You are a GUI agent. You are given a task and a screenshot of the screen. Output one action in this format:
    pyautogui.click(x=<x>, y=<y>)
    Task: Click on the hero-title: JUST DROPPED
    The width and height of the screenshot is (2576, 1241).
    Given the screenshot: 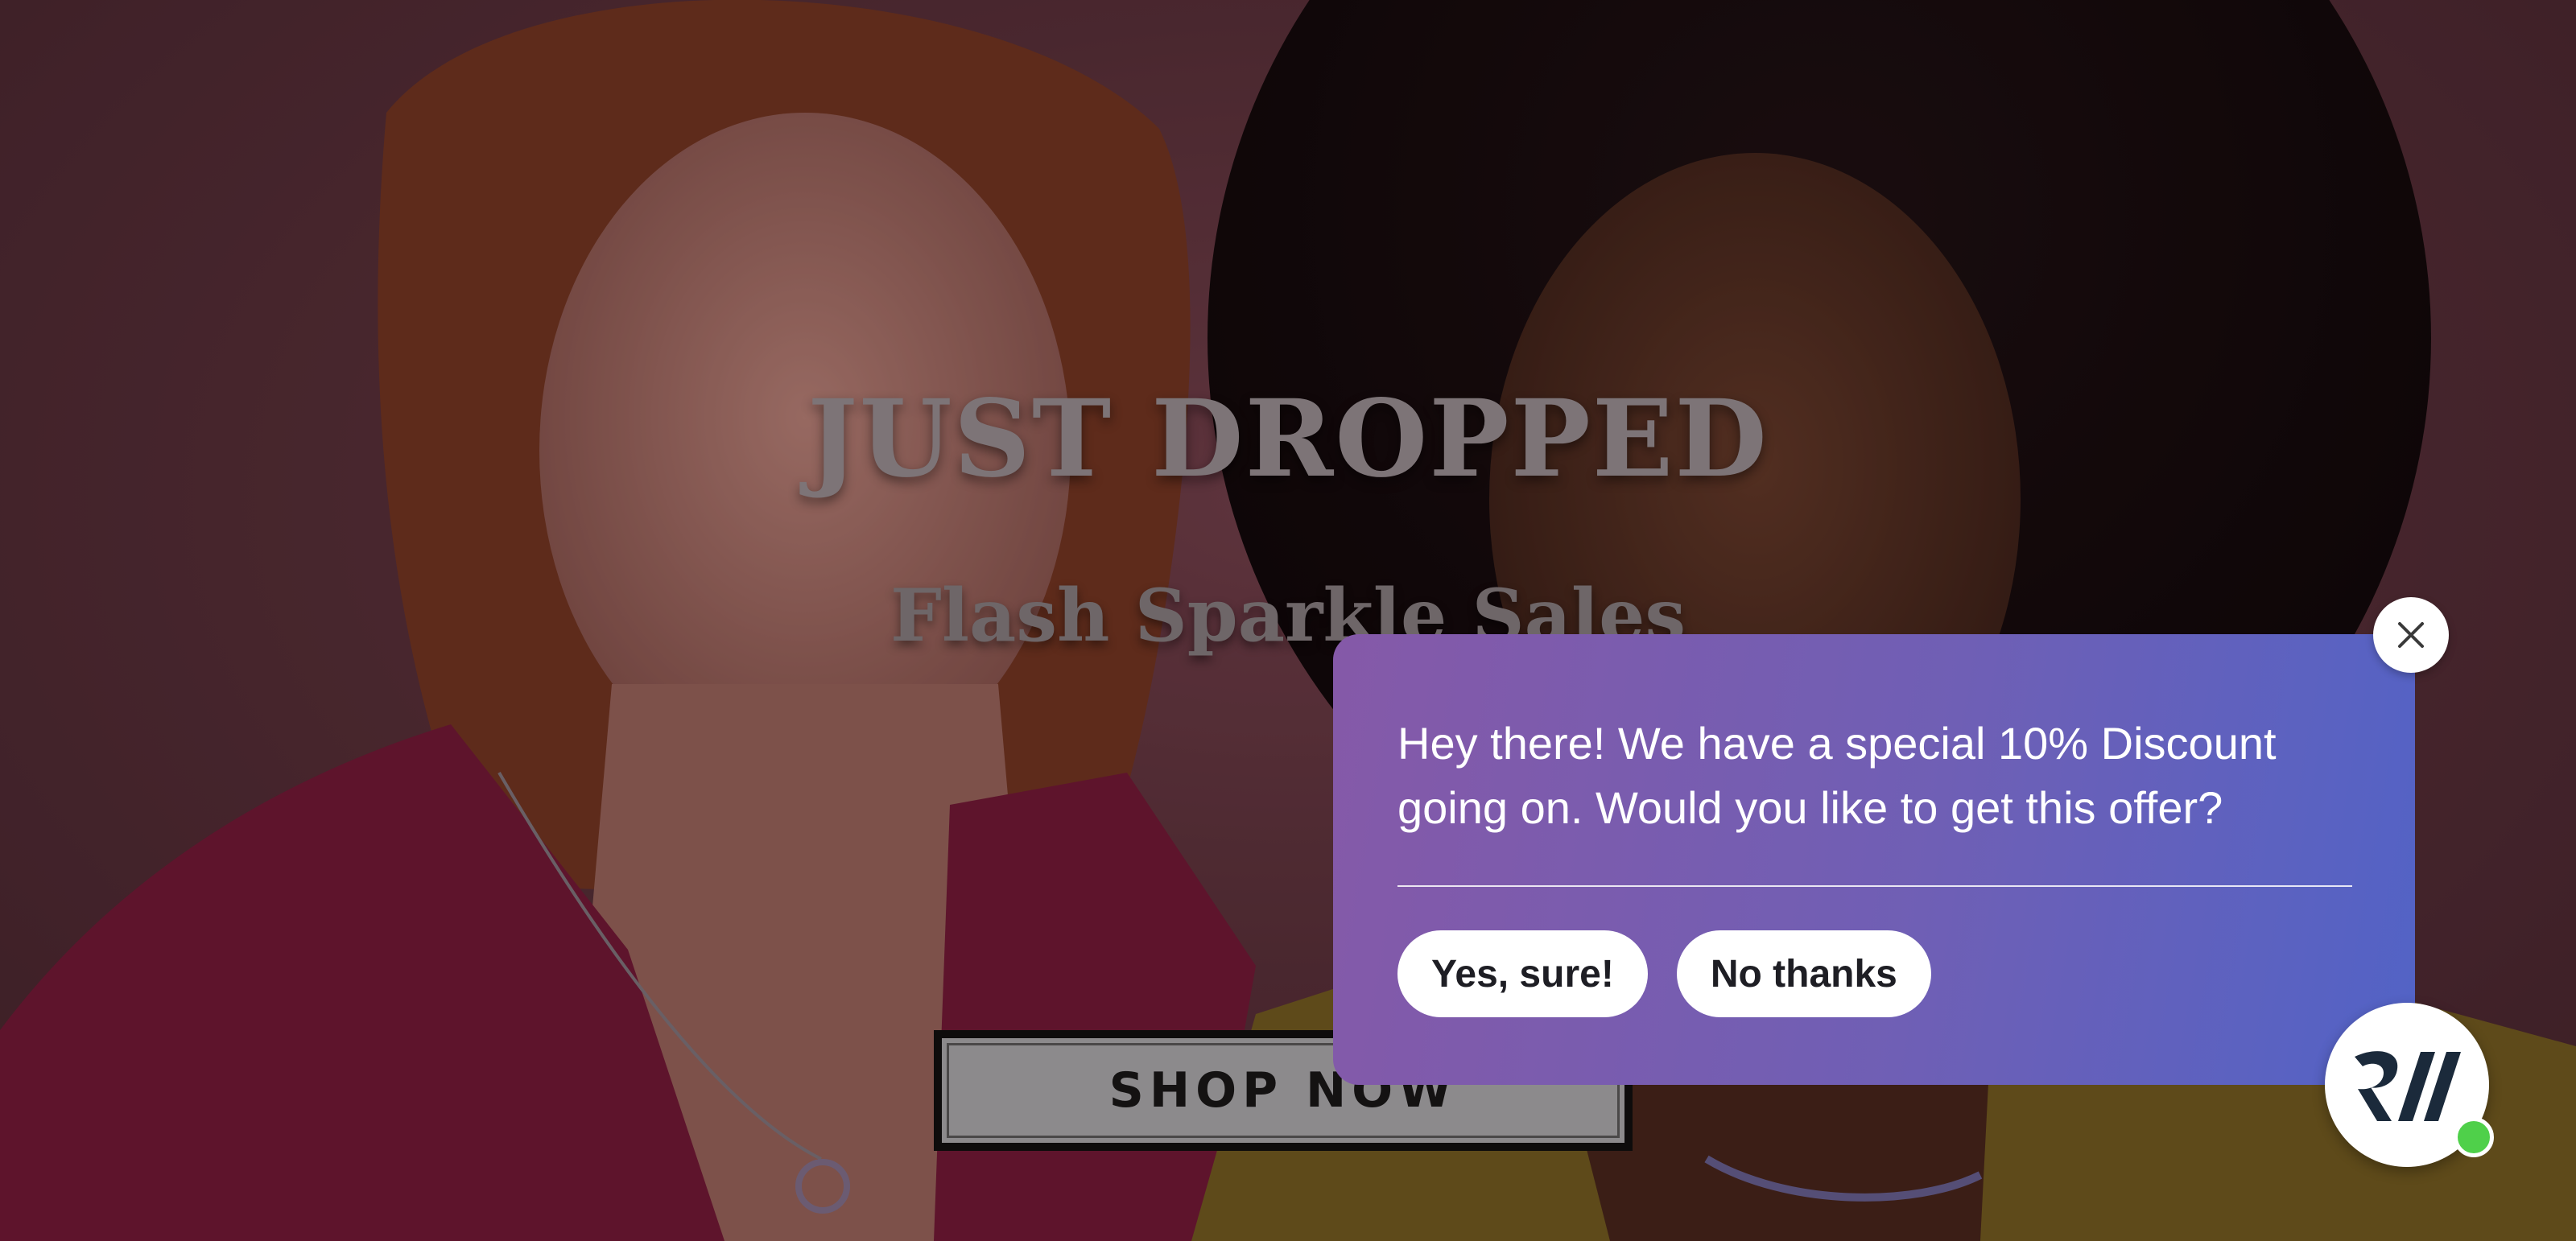 What is the action you would take?
    pyautogui.click(x=1288, y=439)
    